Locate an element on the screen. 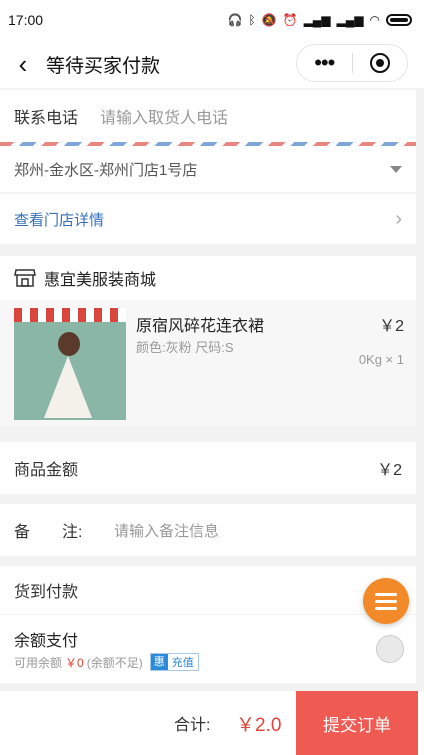 This screenshot has width=424, height=755. store-select: 郑州-金水区-郑州门店1号店 is located at coordinates (208, 169).